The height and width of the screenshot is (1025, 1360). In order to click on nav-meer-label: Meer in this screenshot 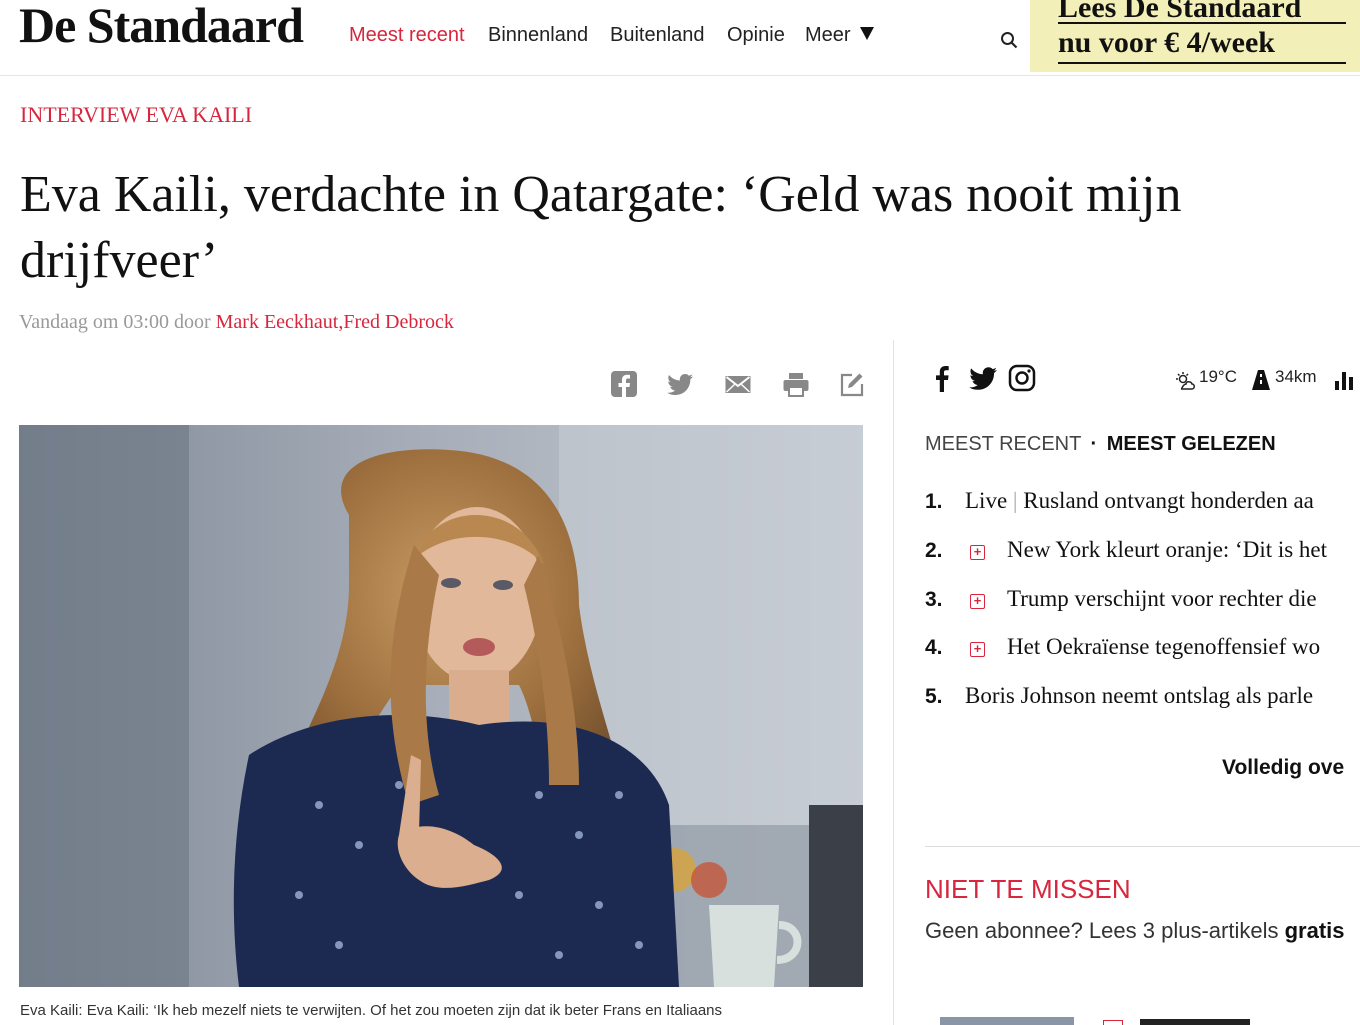, I will do `click(828, 35)`.